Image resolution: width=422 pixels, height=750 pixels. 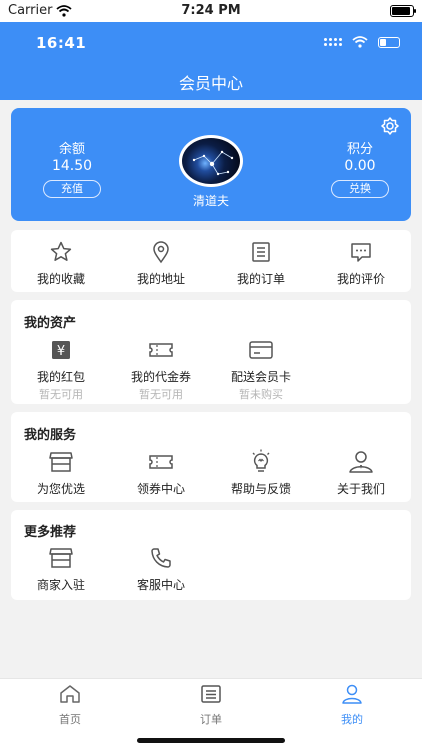 I want to click on asset-status: 暂未购买, so click(x=261, y=394).